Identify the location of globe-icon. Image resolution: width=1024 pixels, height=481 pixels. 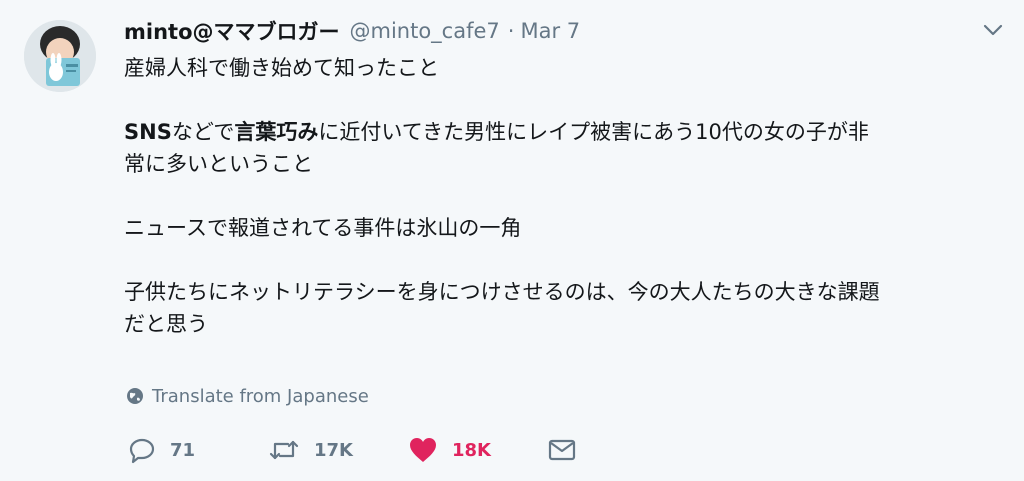
(135, 396).